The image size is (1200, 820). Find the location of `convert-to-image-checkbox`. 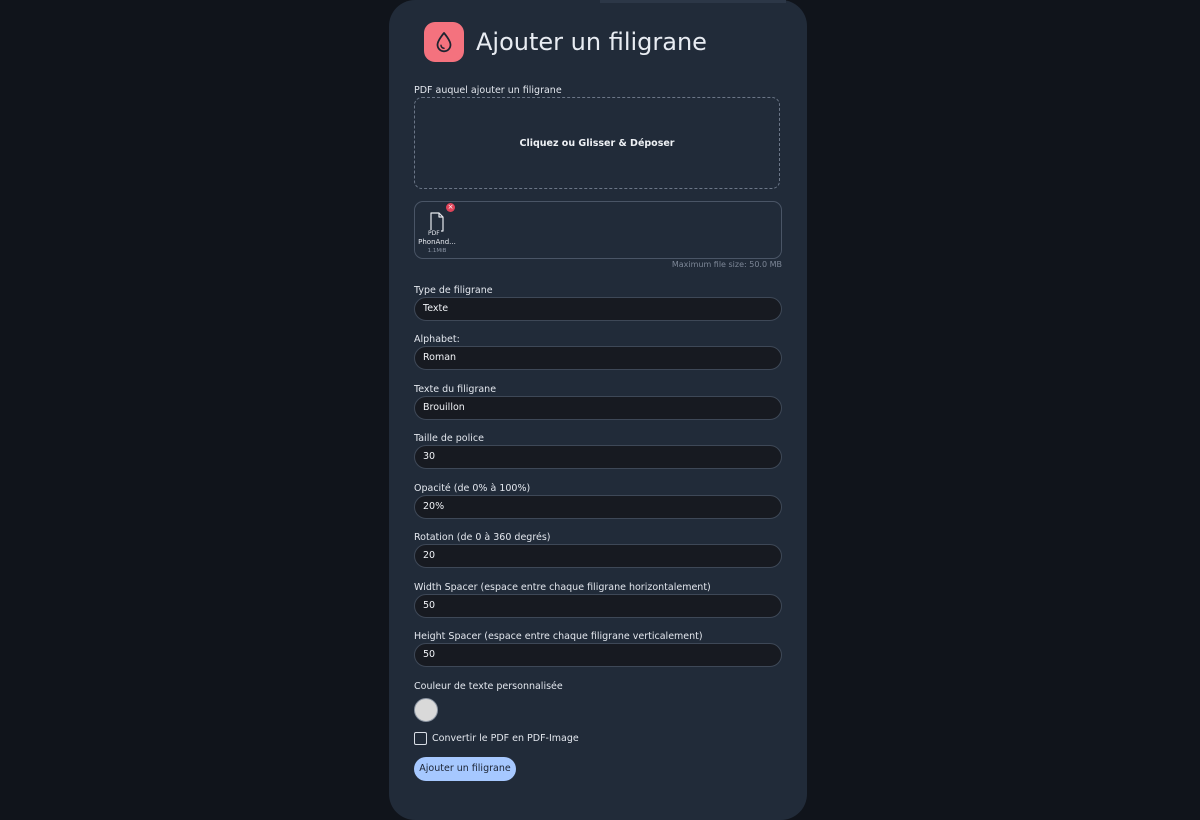

convert-to-image-checkbox is located at coordinates (420, 738).